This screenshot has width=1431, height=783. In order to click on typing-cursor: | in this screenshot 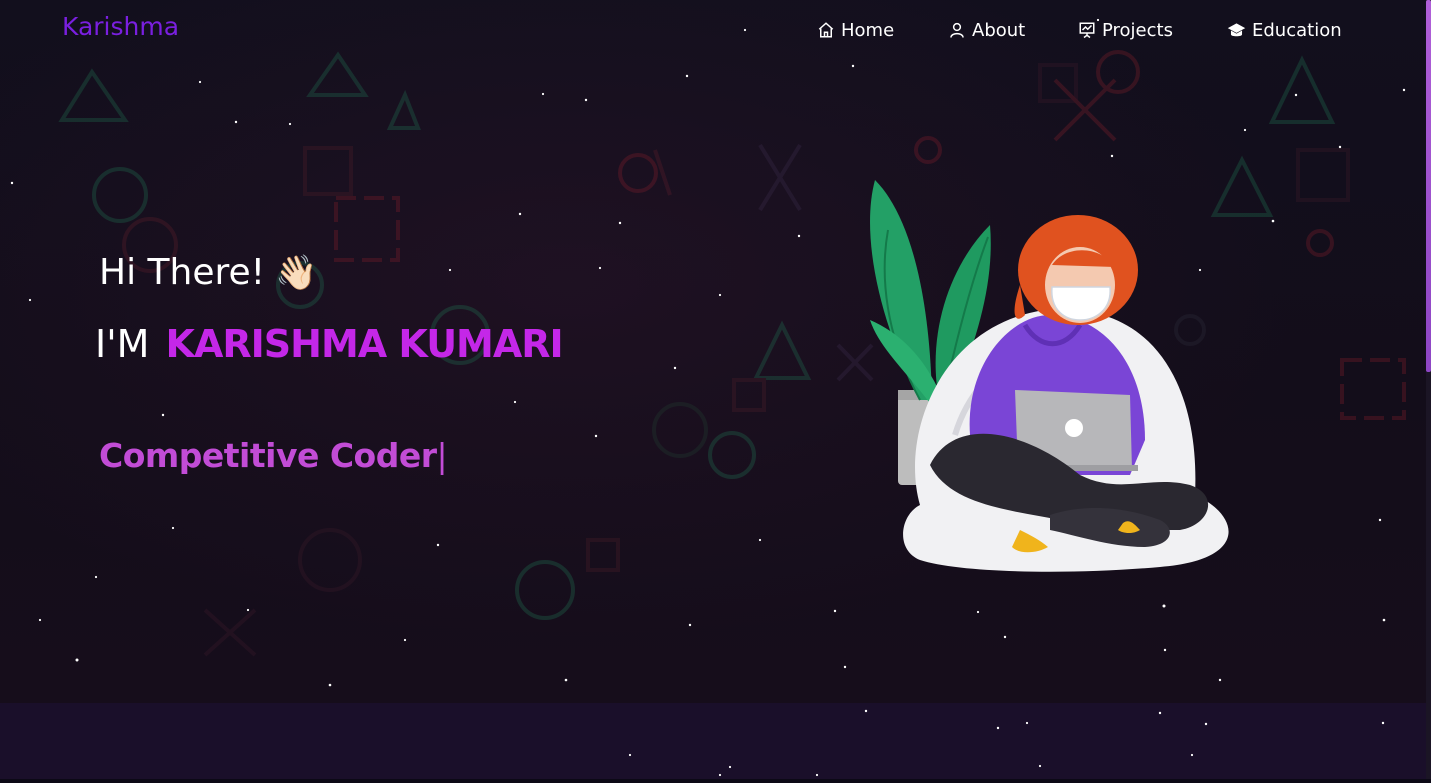, I will do `click(442, 455)`.